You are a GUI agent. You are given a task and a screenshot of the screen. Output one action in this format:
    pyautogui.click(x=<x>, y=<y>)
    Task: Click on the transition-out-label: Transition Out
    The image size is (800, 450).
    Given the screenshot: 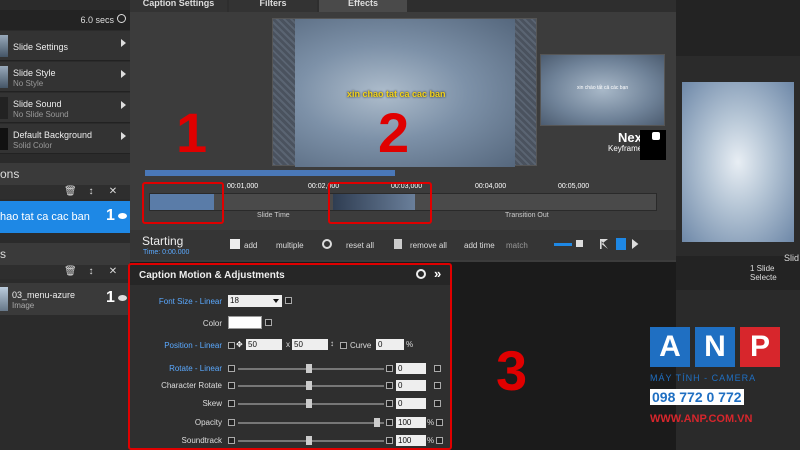 What is the action you would take?
    pyautogui.click(x=527, y=215)
    